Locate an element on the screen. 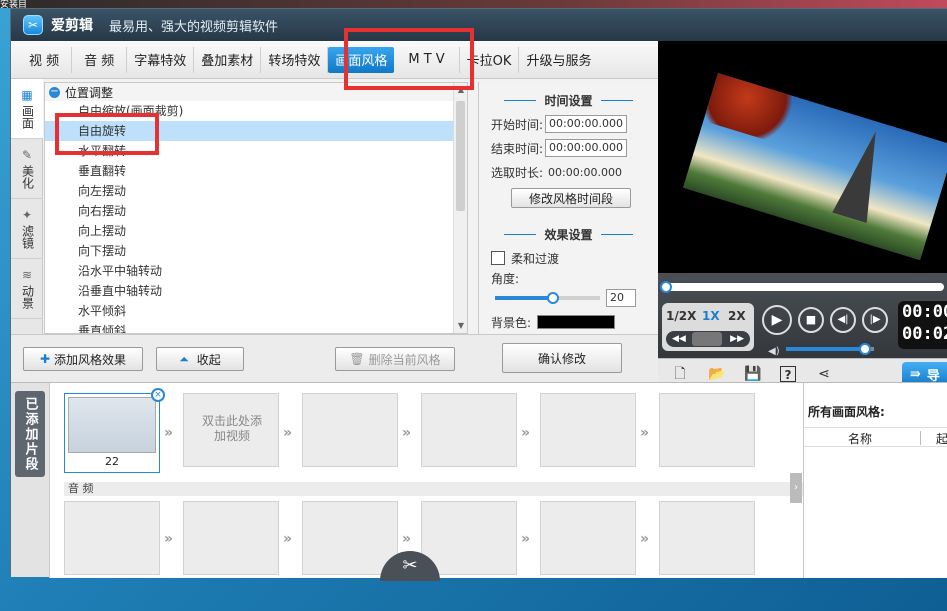  list-scrollbar: ▲ ▼ is located at coordinates (460, 208).